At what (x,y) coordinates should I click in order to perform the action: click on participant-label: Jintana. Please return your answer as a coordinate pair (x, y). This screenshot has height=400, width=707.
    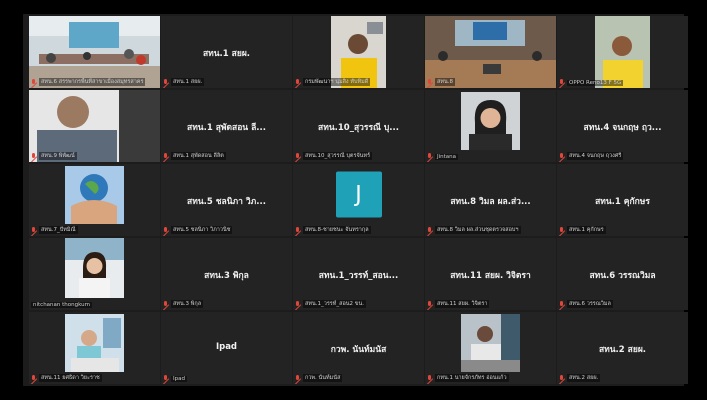
    Looking at the image, I should click on (443, 156).